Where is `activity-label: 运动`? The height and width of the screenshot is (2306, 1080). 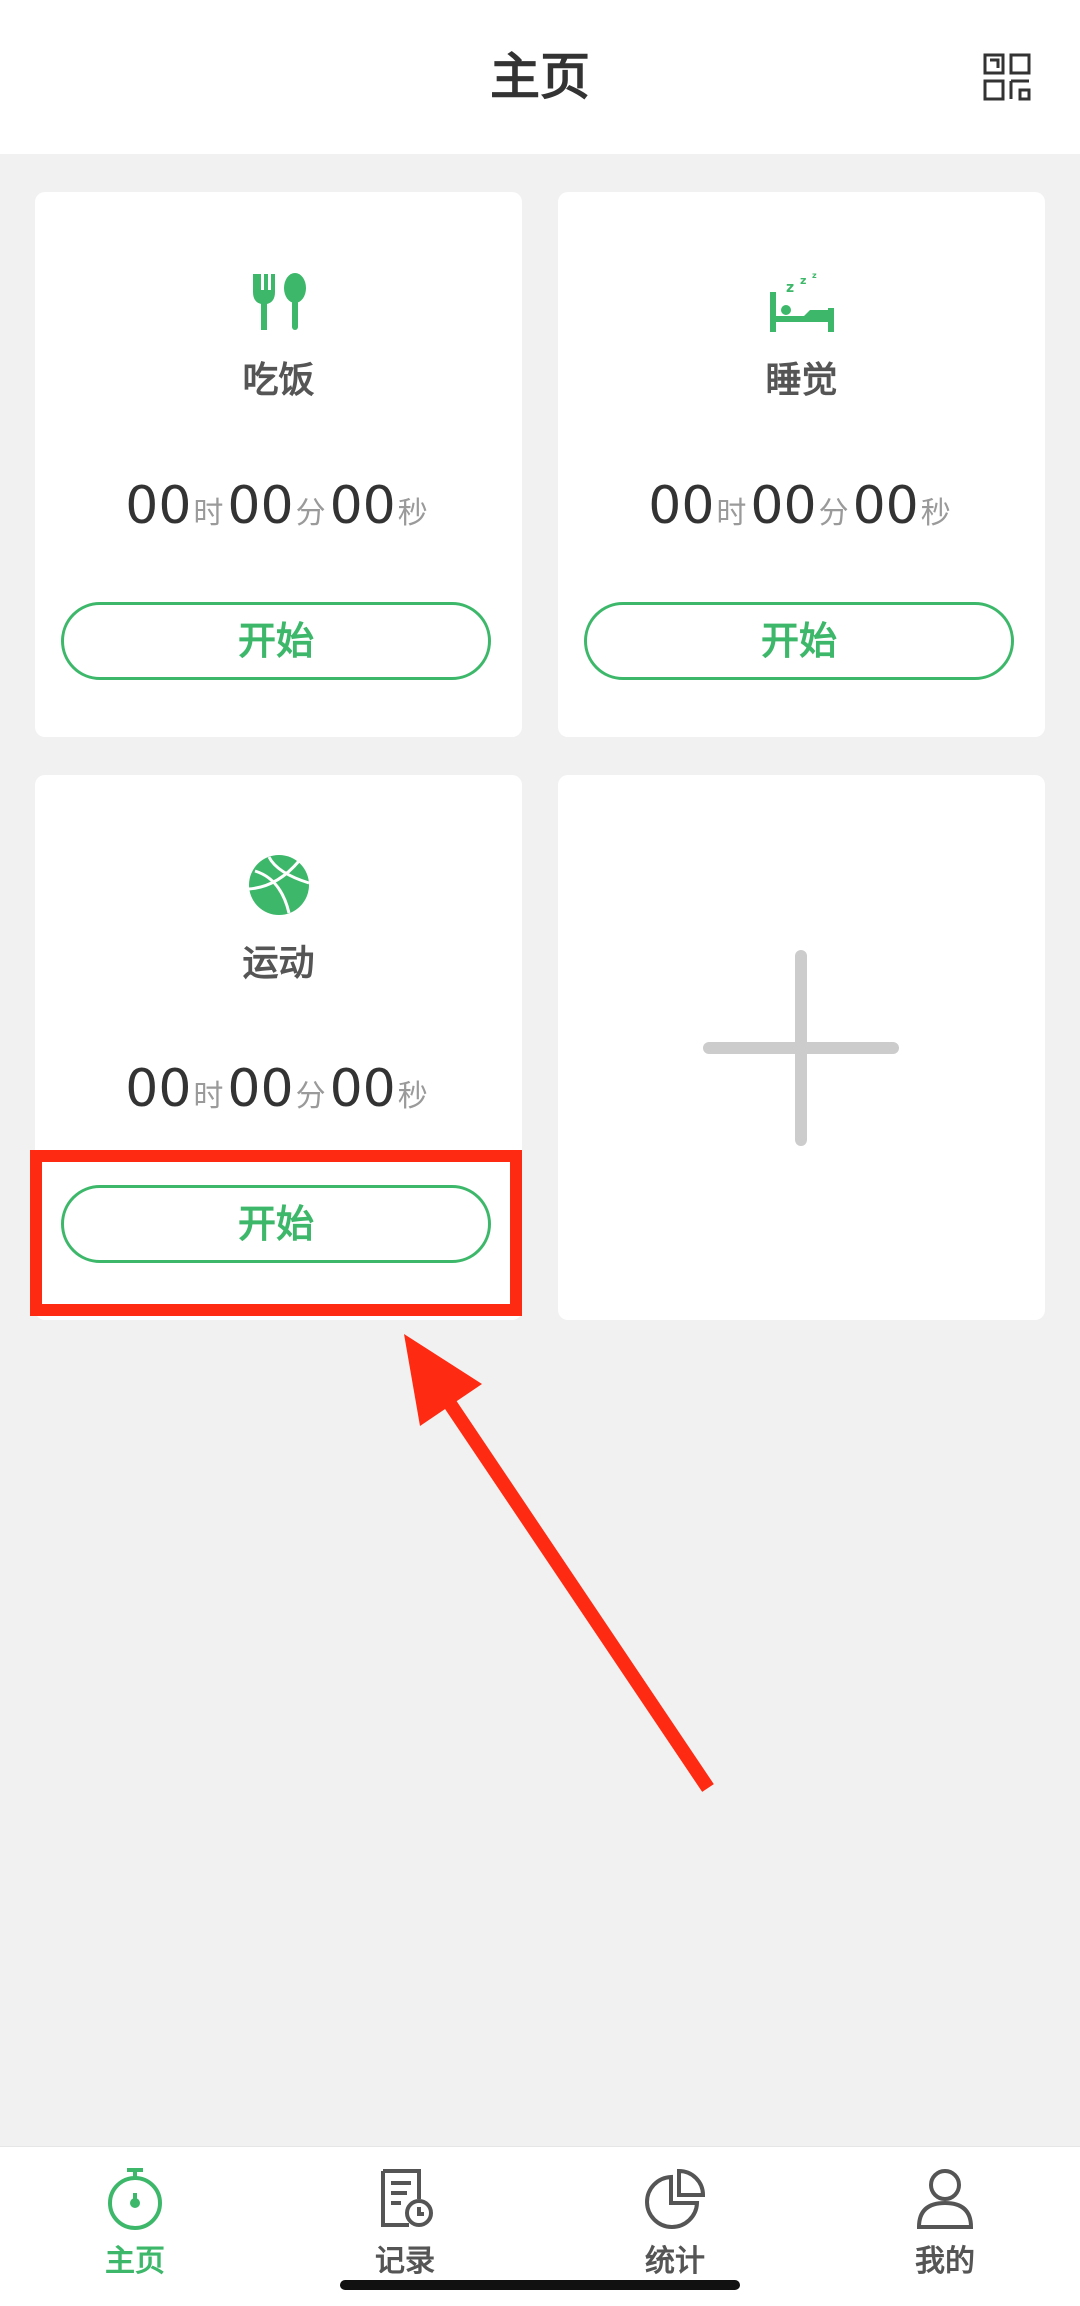
activity-label: 运动 is located at coordinates (278, 963).